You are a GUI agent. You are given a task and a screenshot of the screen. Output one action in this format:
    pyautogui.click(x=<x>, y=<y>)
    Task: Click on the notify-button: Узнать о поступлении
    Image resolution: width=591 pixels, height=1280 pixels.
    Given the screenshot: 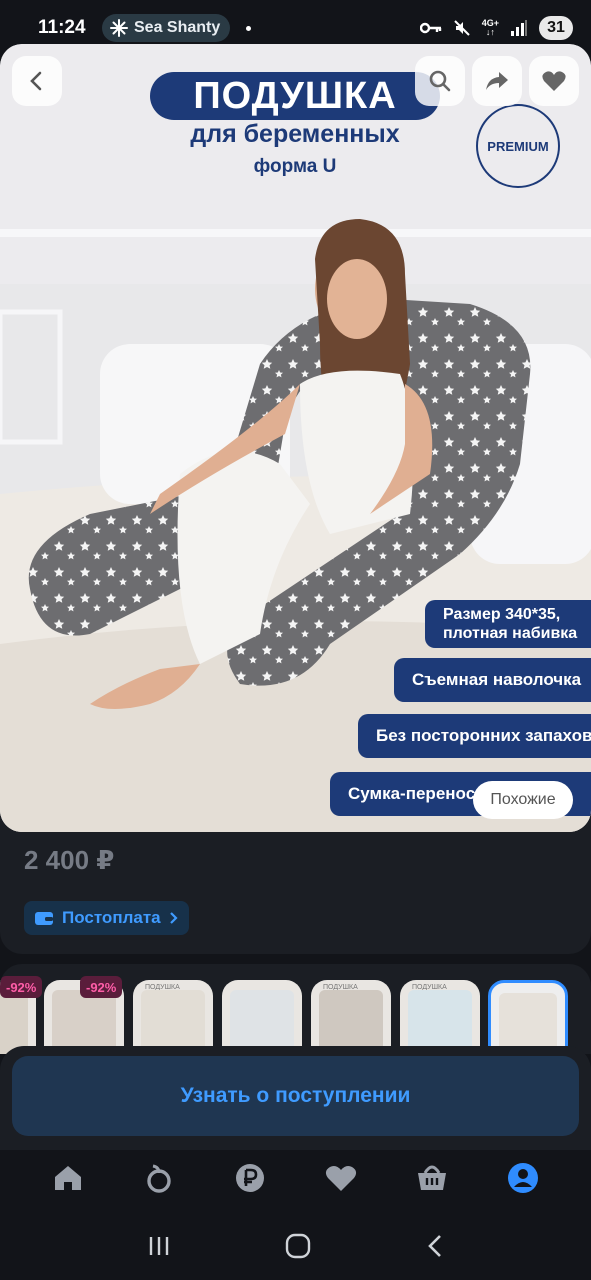 What is the action you would take?
    pyautogui.click(x=295, y=1096)
    